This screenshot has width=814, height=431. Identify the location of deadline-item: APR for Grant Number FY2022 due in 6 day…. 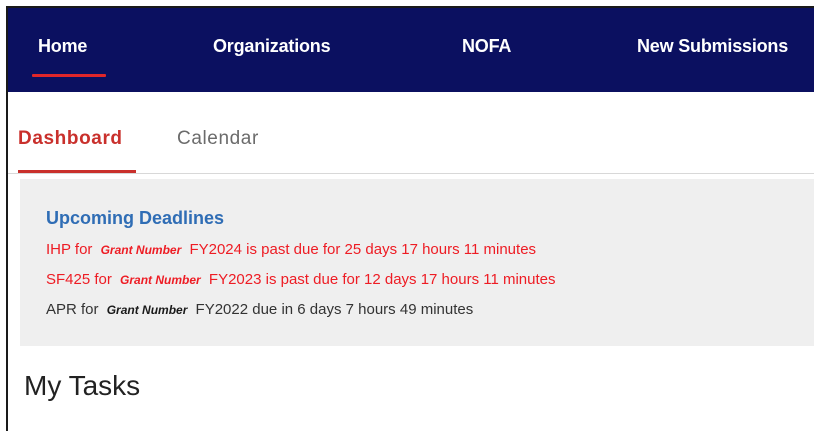
(259, 309).